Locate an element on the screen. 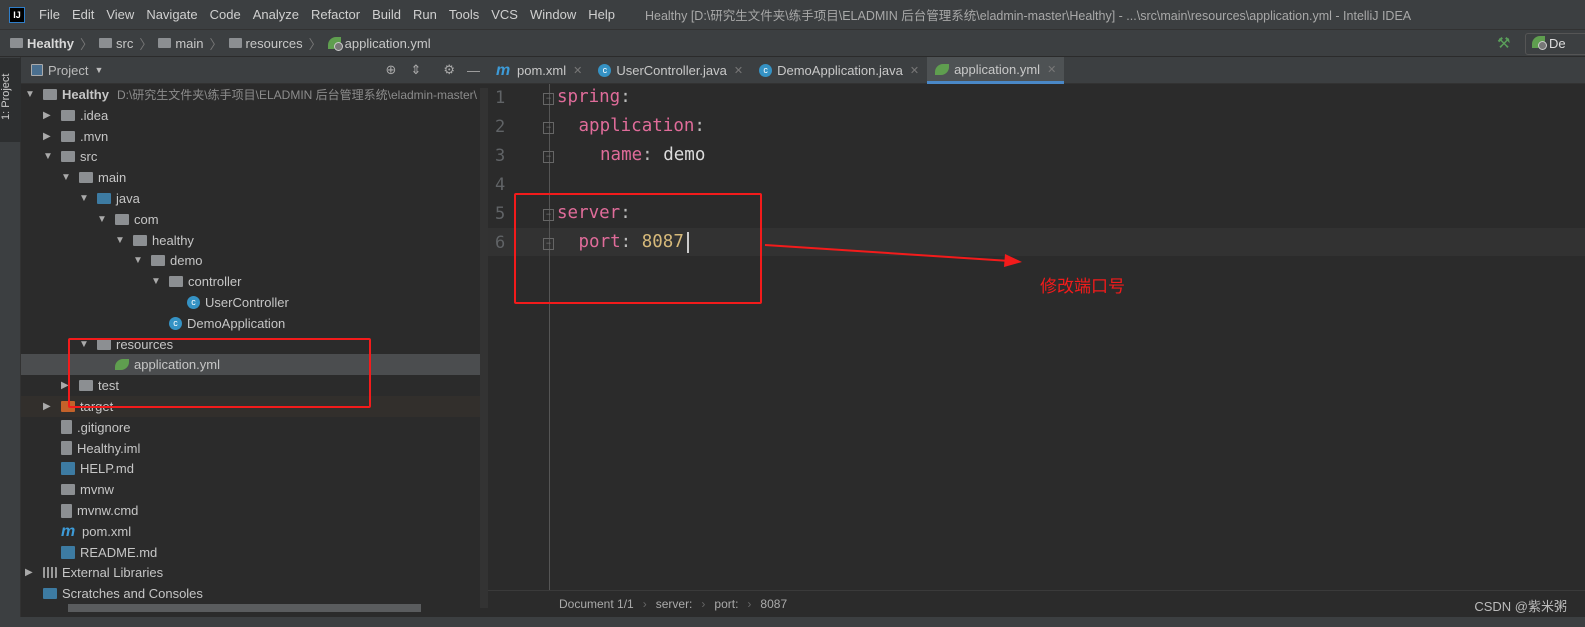 The height and width of the screenshot is (627, 1585). status-crumb: Document 1/1 is located at coordinates (596, 604).